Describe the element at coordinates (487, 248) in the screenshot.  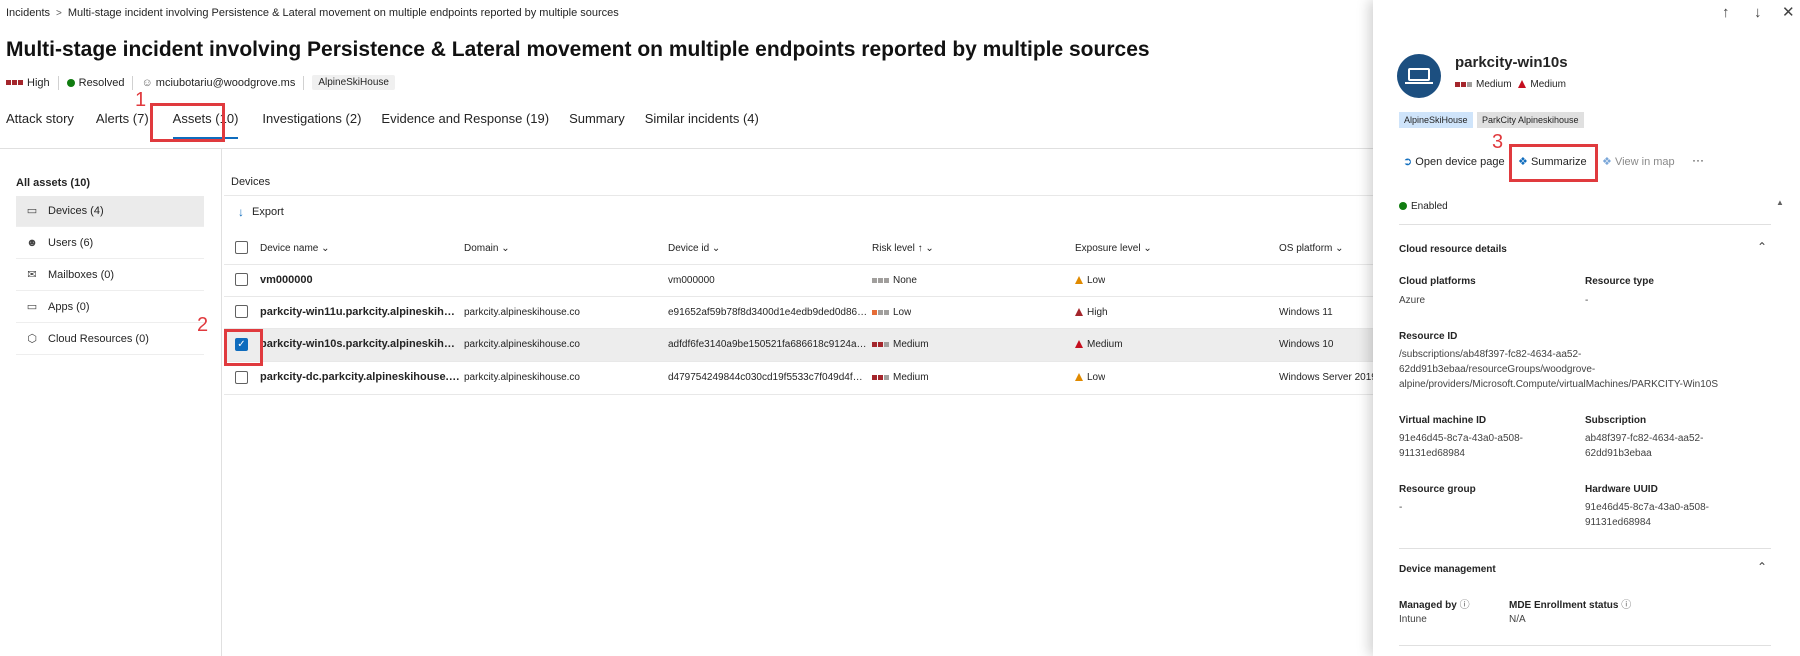
I see `column-header-domain: Domain ⌄` at that location.